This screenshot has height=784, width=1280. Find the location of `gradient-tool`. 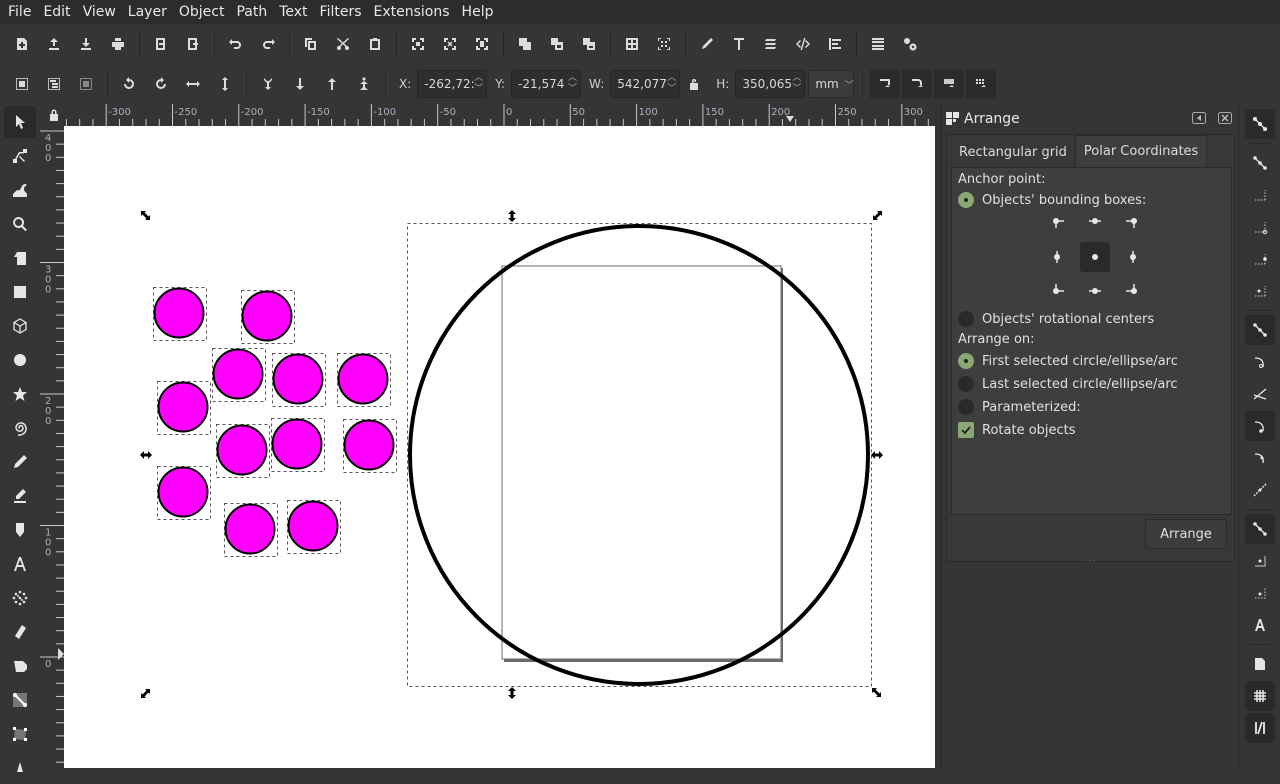

gradient-tool is located at coordinates (20, 700).